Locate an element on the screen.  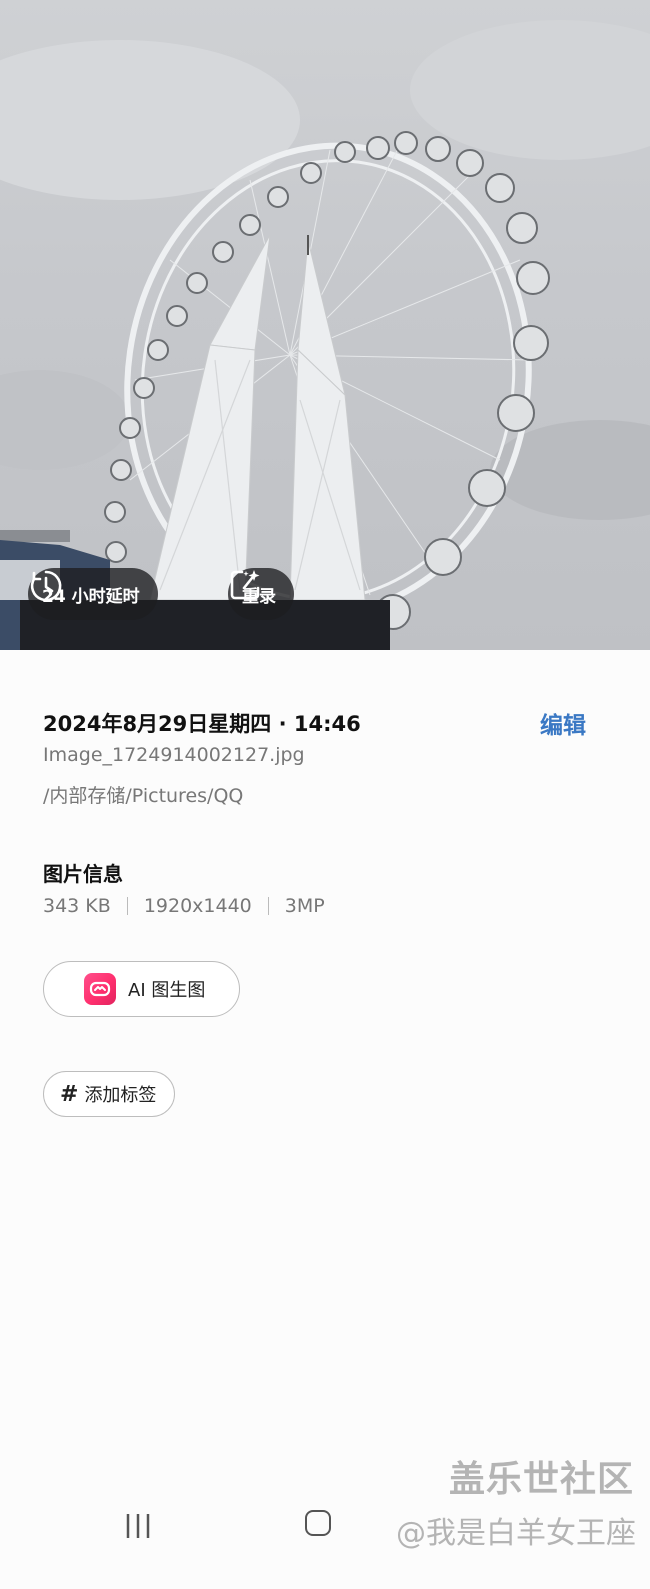
image-meta-row: 343 KB 1920x1440 3MP is located at coordinates (184, 906).